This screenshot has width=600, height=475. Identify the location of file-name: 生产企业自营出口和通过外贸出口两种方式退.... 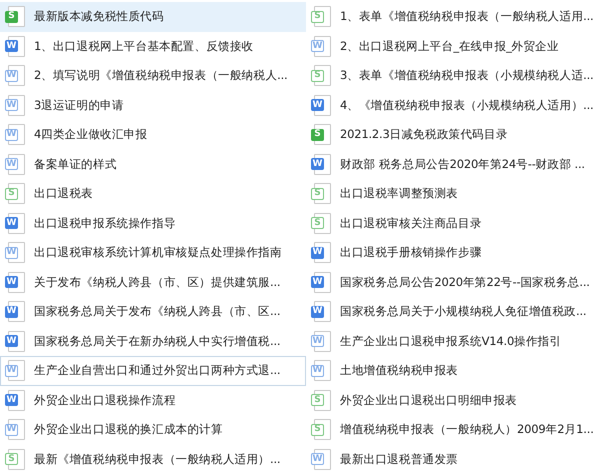
(157, 371).